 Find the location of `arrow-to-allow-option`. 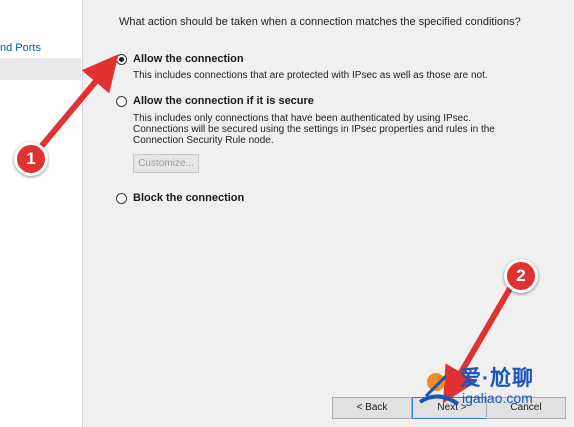

arrow-to-allow-option is located at coordinates (78, 102).